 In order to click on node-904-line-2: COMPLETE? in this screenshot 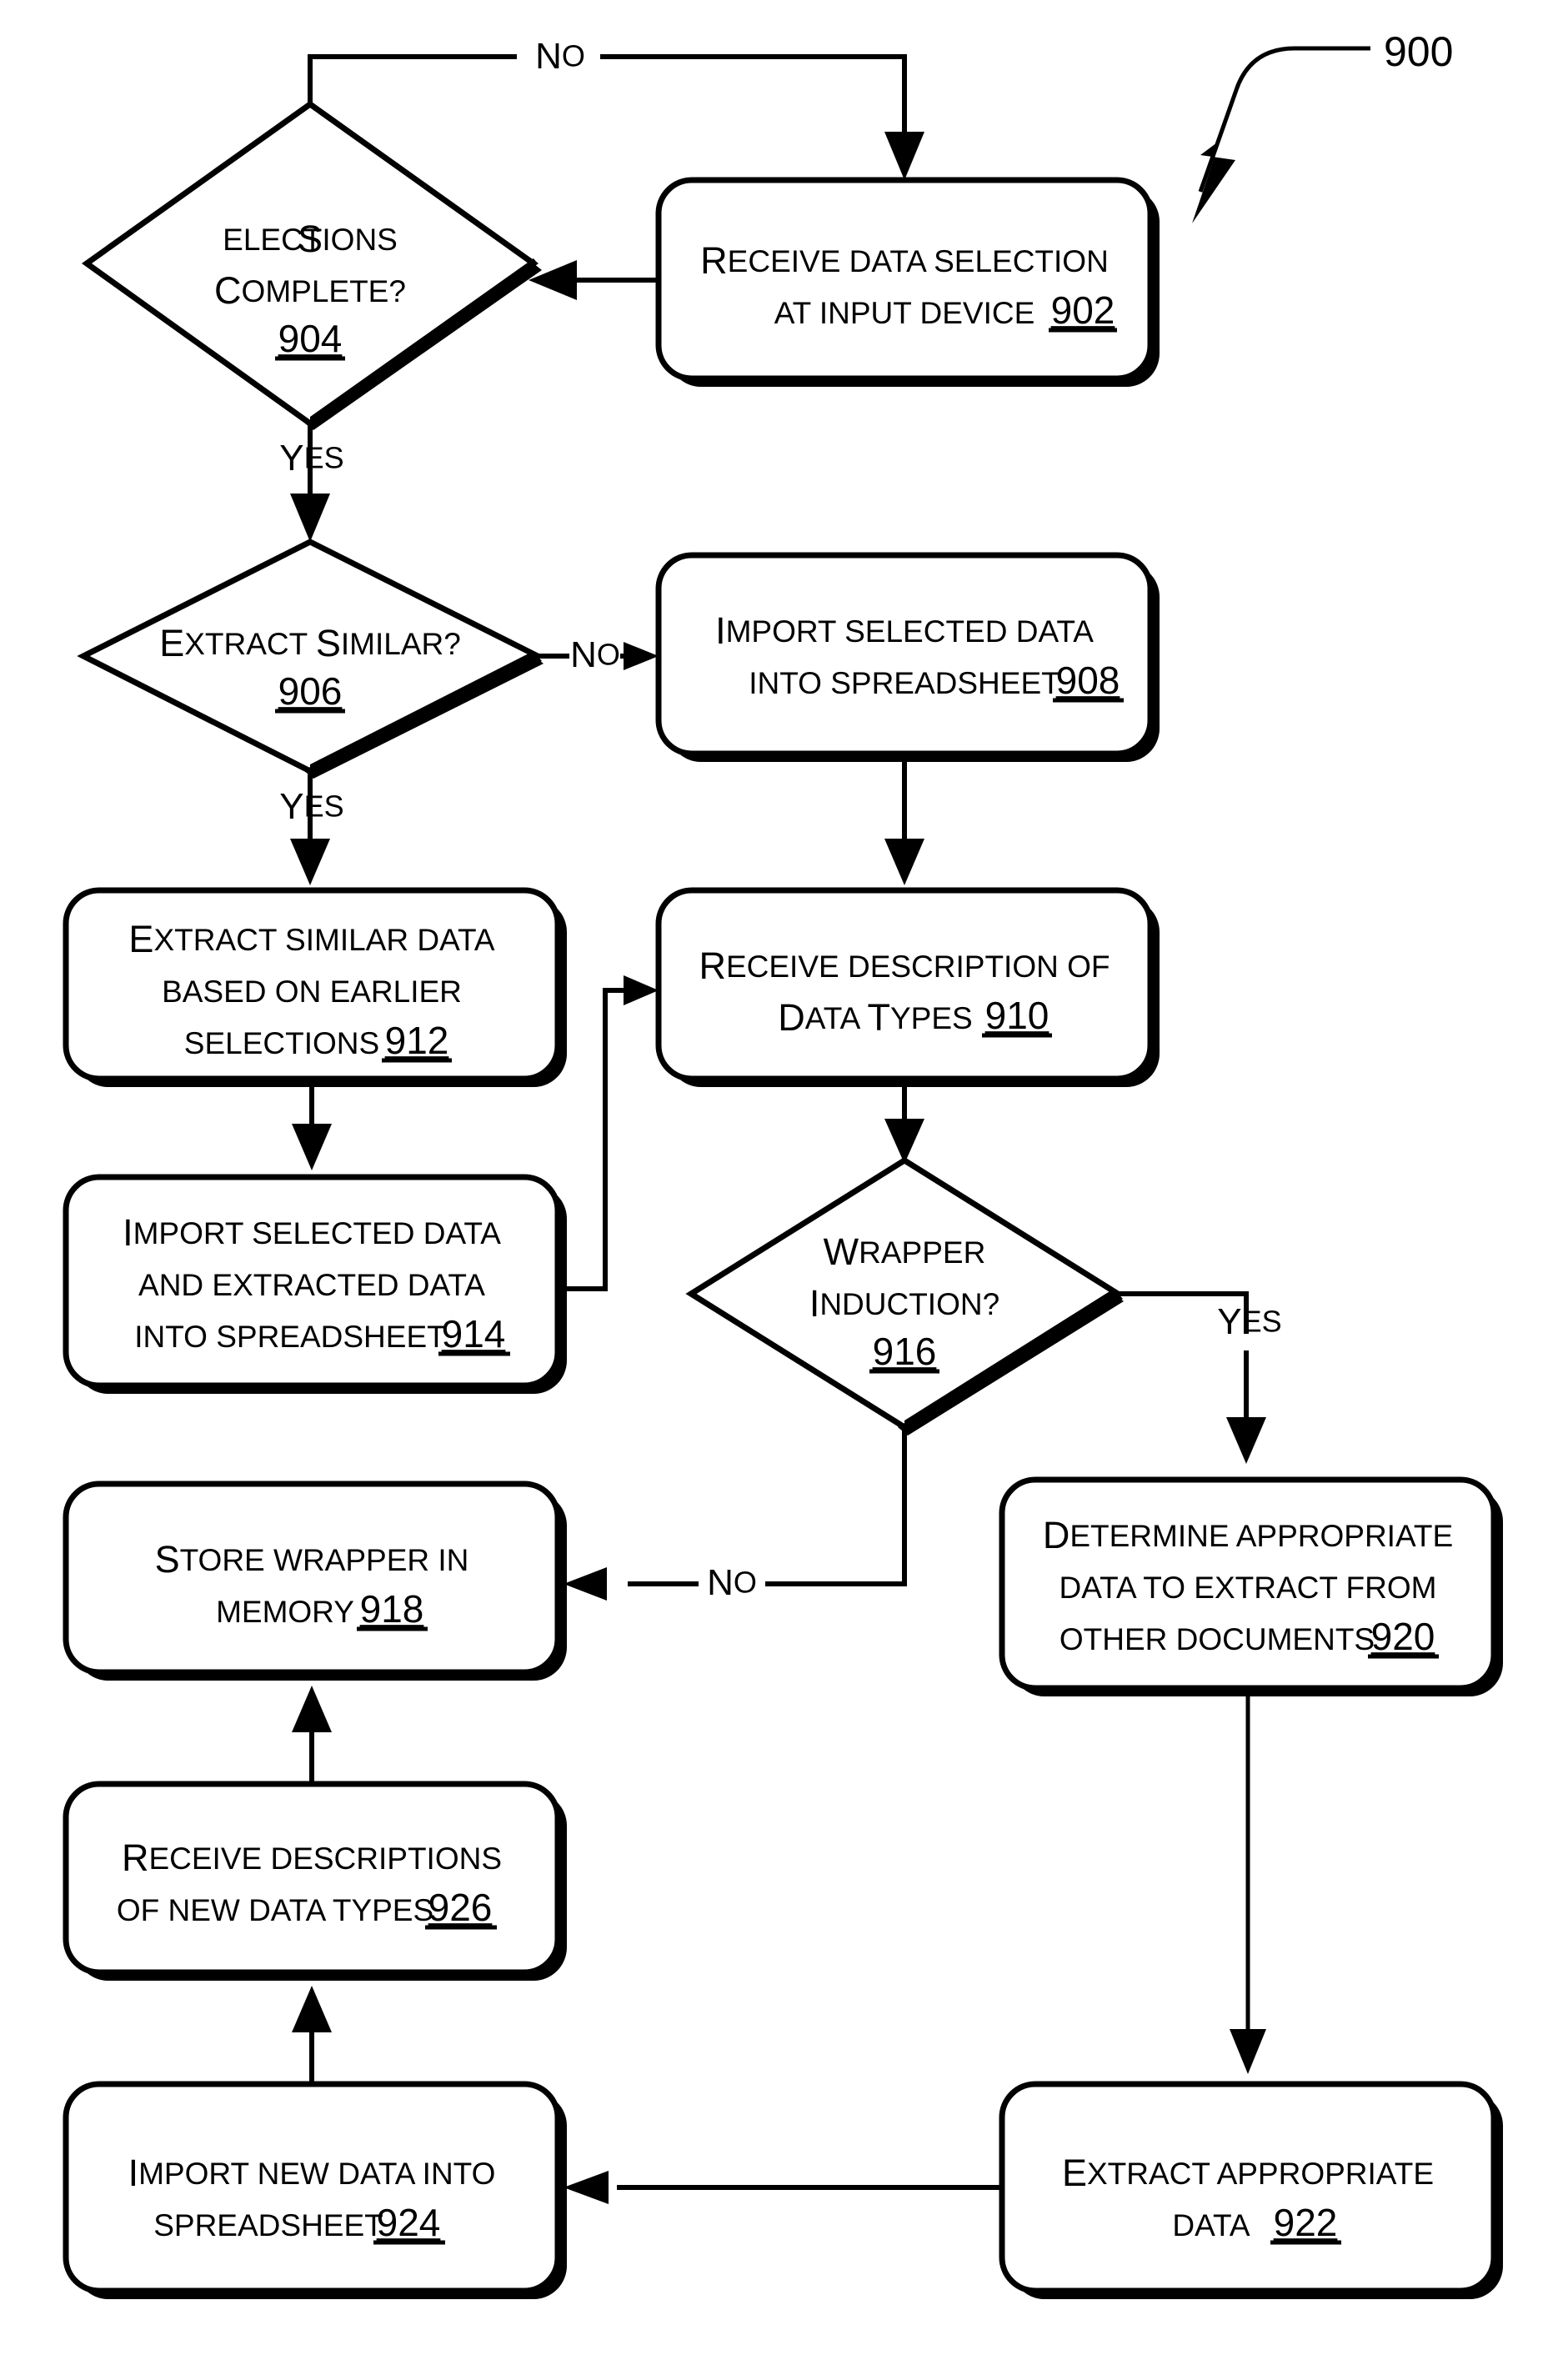, I will do `click(310, 290)`.